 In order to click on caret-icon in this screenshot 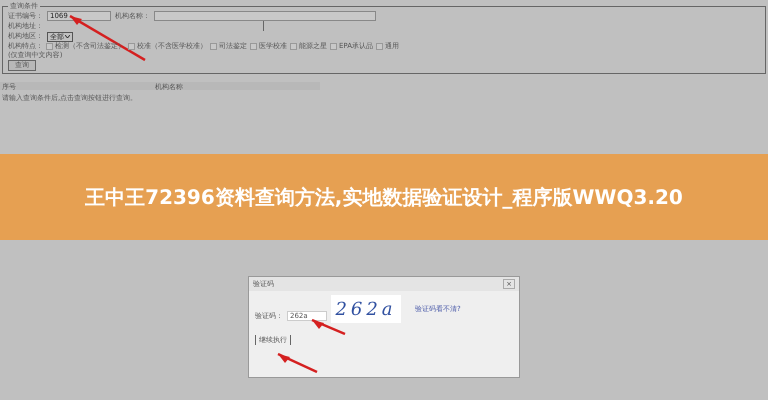, I will do `click(67, 36)`.